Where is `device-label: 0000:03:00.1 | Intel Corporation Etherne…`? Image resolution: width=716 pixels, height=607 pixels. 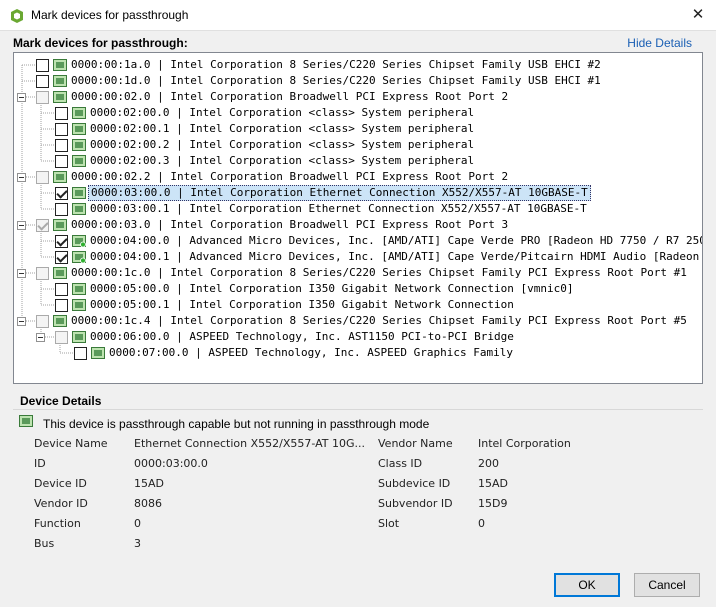 device-label: 0000:03:00.1 | Intel Corporation Etherne… is located at coordinates (338, 209).